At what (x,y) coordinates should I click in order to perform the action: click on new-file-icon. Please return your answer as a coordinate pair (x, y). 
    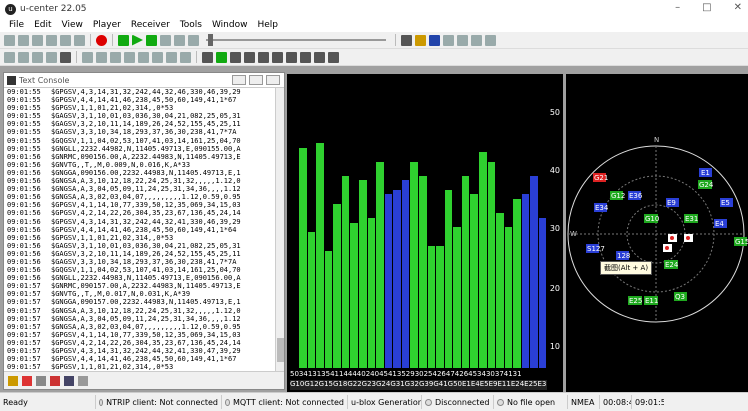
    Looking at the image, I should click on (406, 40).